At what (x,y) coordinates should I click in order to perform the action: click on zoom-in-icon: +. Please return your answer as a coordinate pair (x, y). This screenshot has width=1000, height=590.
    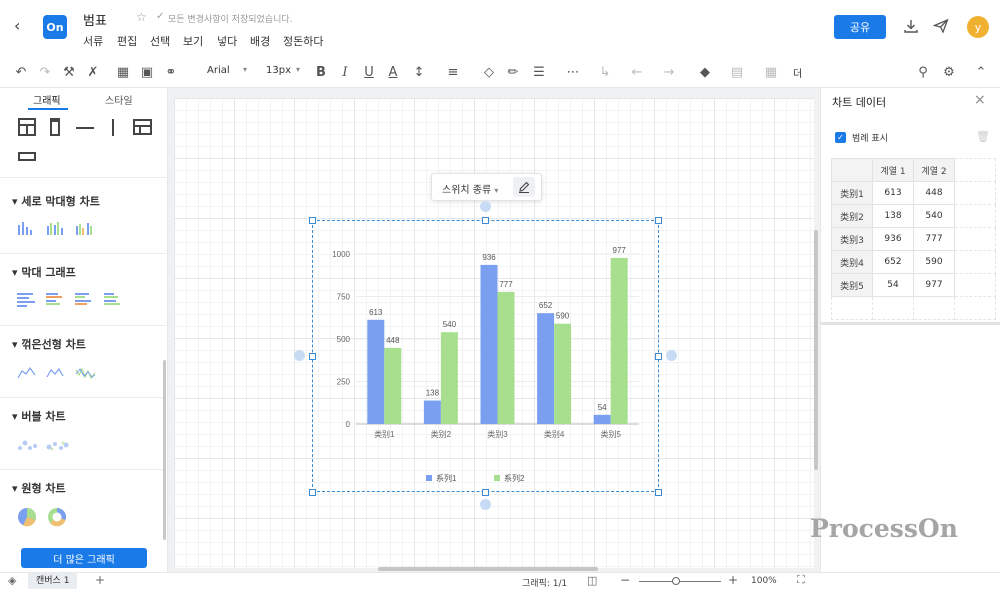
    Looking at the image, I should click on (733, 580).